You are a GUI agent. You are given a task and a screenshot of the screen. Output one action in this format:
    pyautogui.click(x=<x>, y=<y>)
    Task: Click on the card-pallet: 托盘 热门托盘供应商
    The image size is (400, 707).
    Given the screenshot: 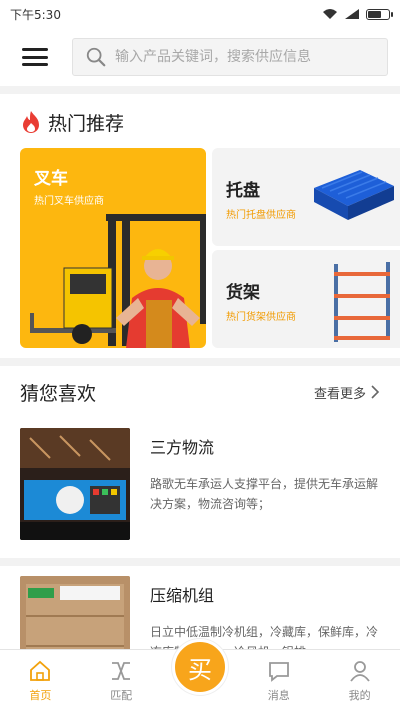 What is the action you would take?
    pyautogui.click(x=306, y=197)
    